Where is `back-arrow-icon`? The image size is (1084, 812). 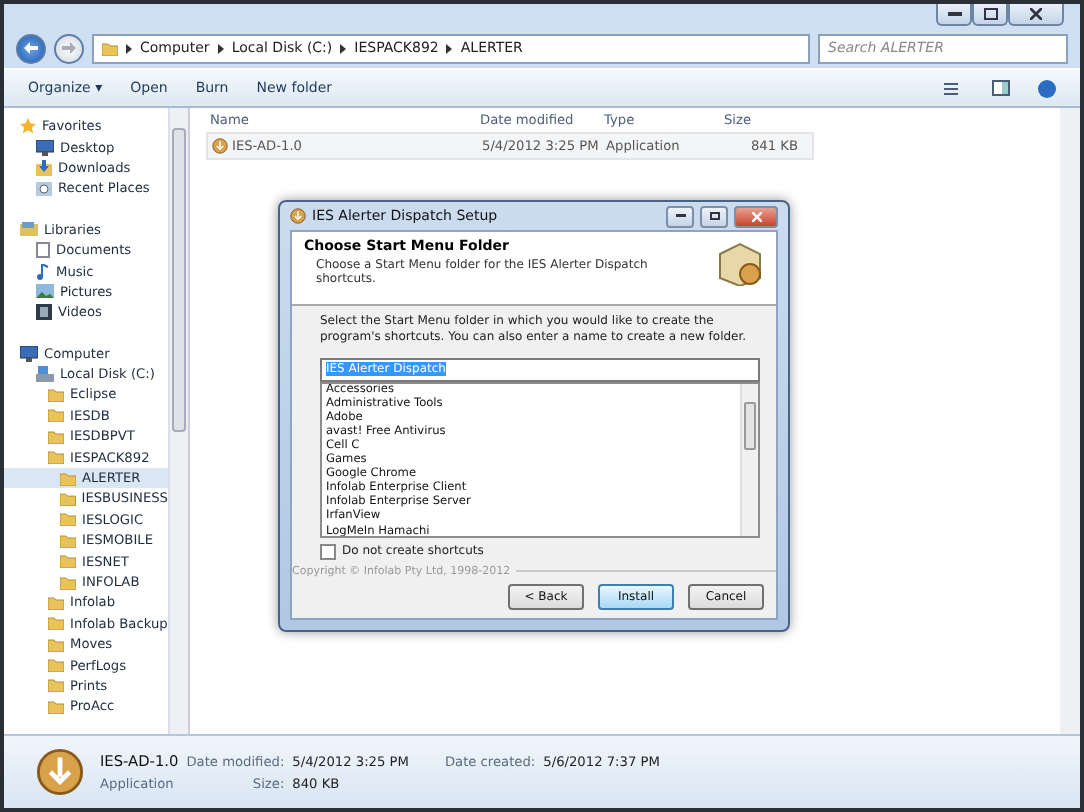
back-arrow-icon is located at coordinates (31, 48).